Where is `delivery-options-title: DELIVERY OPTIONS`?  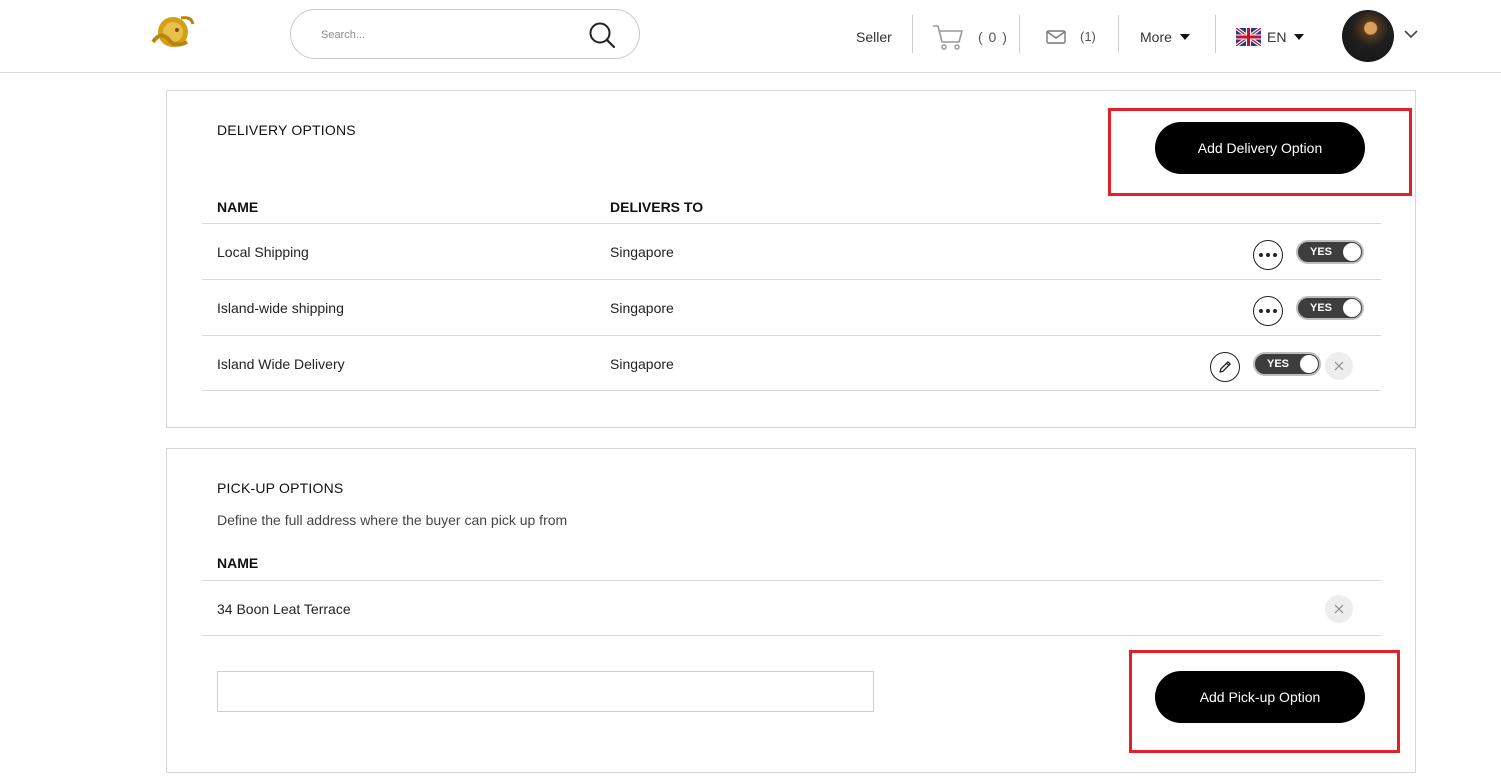 delivery-options-title: DELIVERY OPTIONS is located at coordinates (286, 130).